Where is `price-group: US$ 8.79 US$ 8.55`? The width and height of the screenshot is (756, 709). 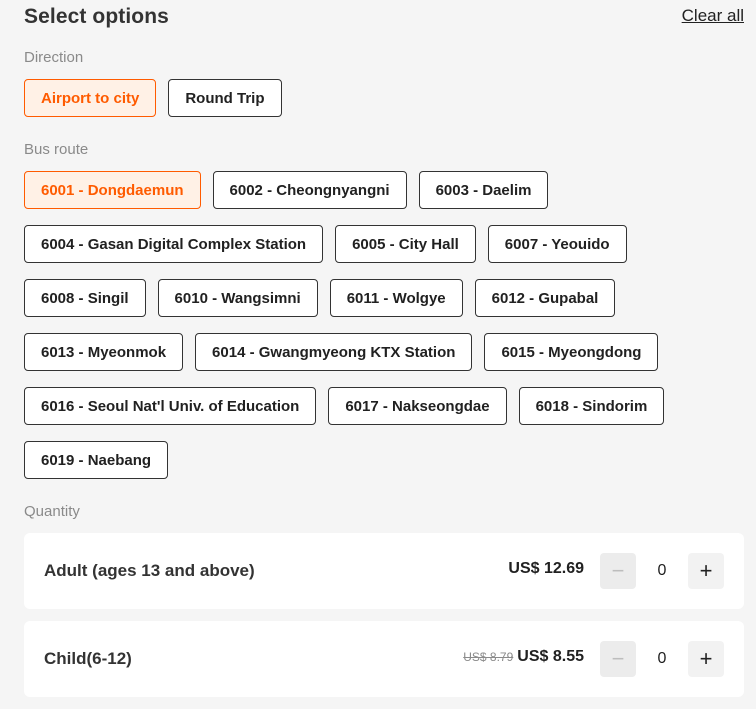
price-group: US$ 8.79 US$ 8.55 is located at coordinates (523, 657).